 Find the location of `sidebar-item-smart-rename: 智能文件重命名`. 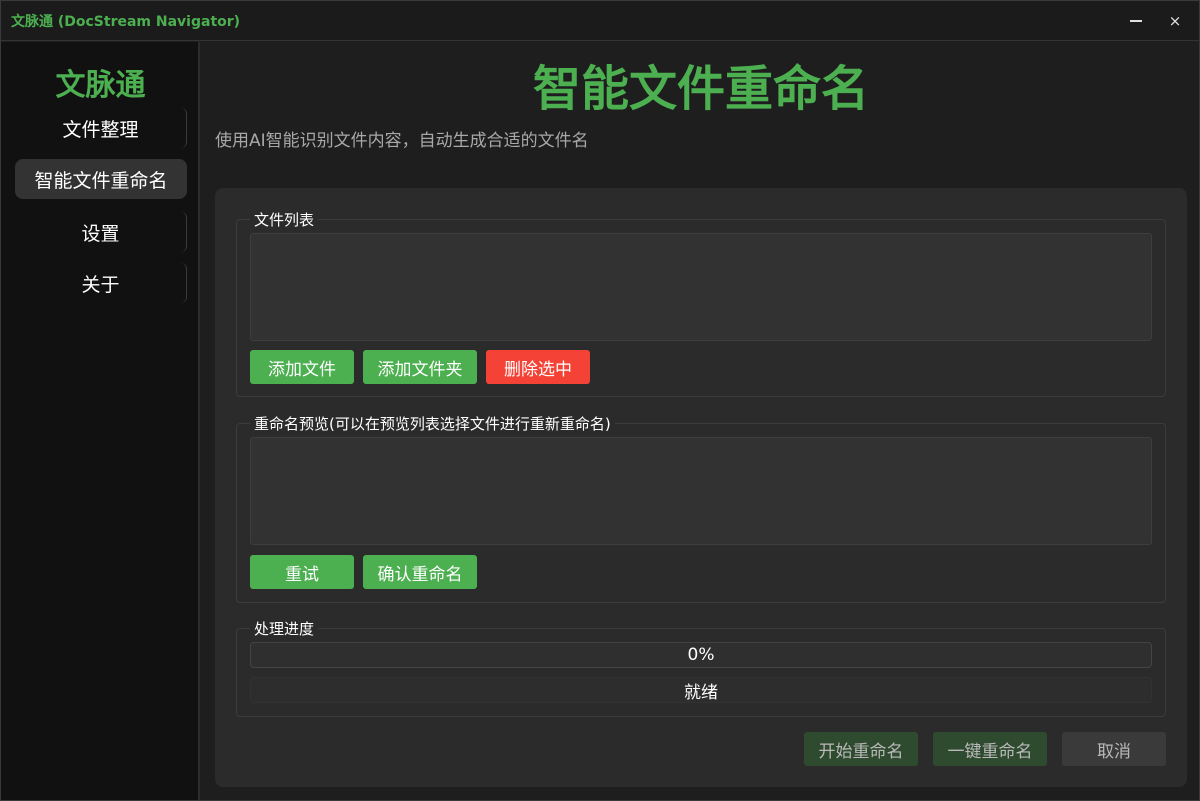

sidebar-item-smart-rename: 智能文件重命名 is located at coordinates (101, 179).